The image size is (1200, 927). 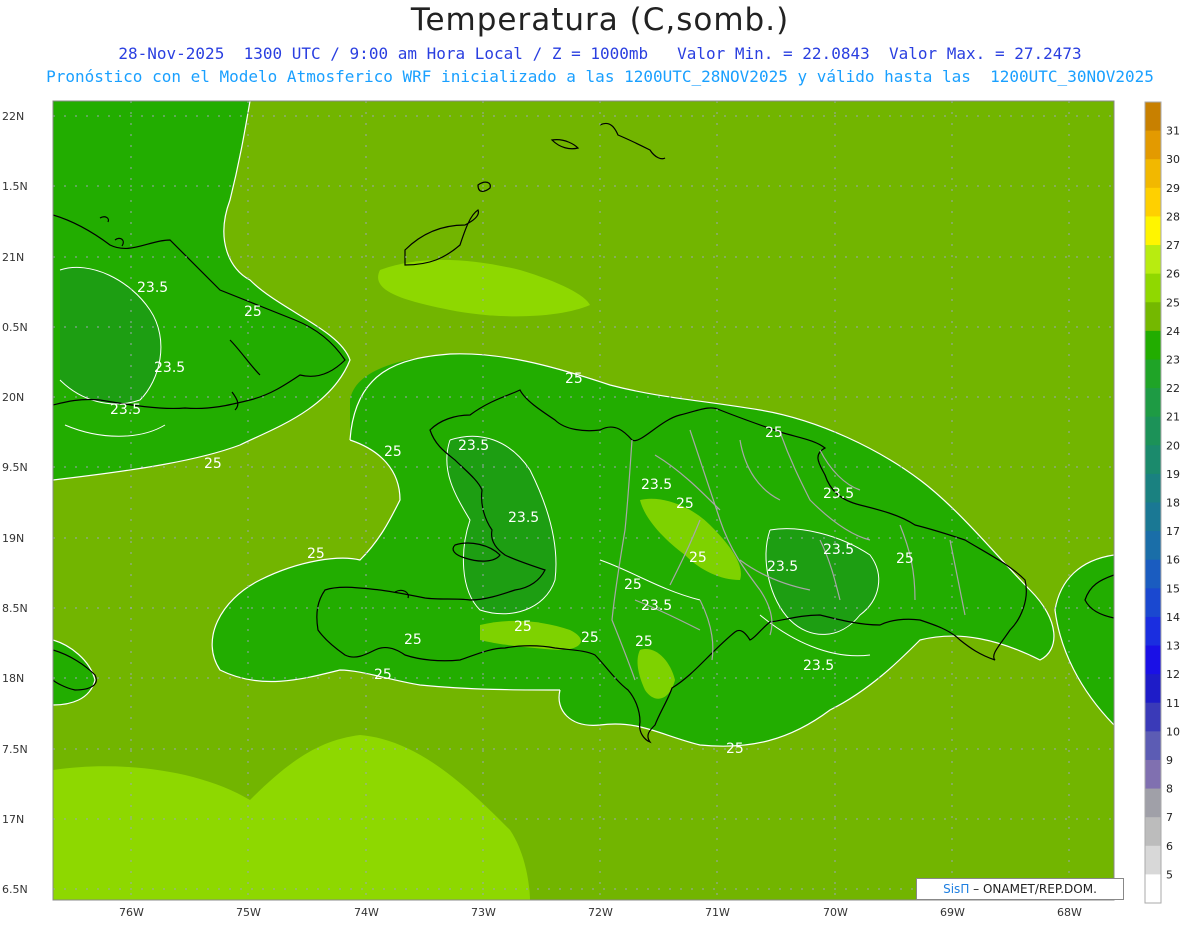 What do you see at coordinates (835, 912) in the screenshot?
I see `lon-label: 70W` at bounding box center [835, 912].